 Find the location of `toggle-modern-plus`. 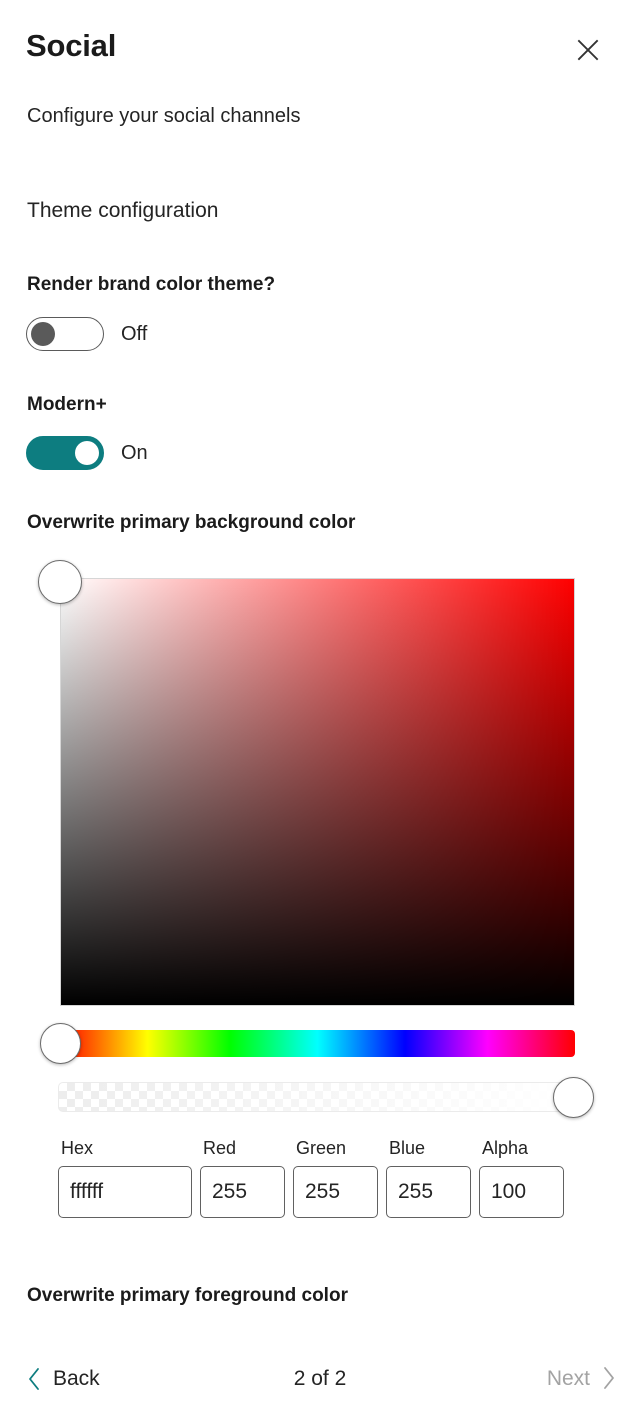

toggle-modern-plus is located at coordinates (65, 453).